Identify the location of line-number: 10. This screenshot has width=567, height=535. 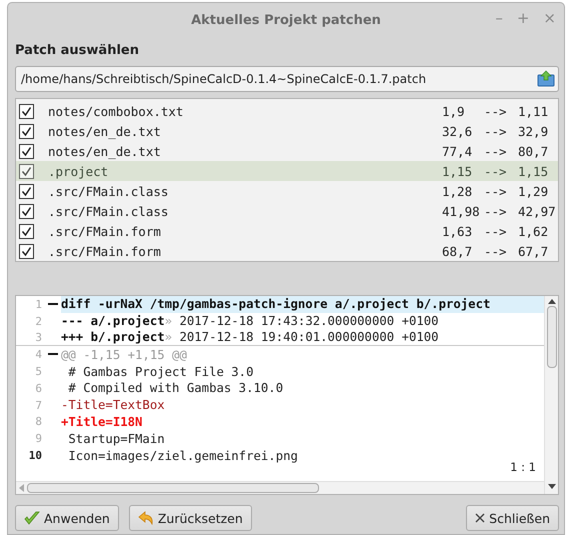
(35, 455).